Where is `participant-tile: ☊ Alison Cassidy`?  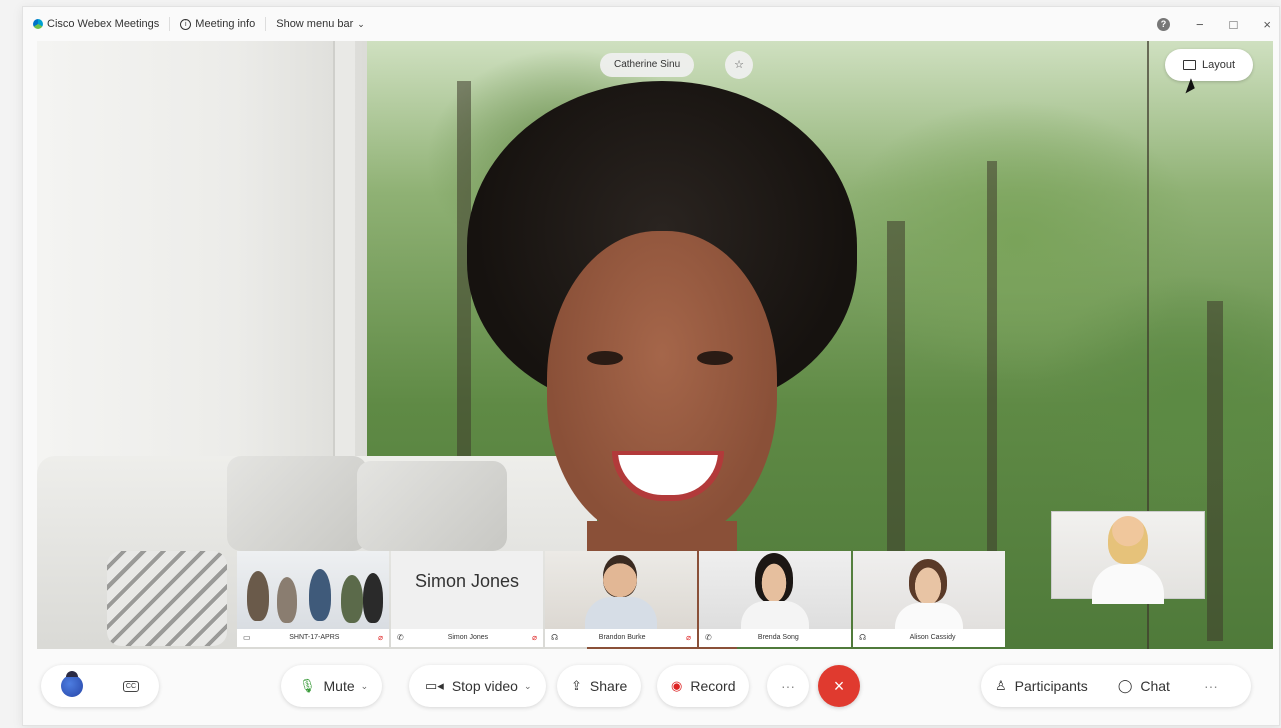 participant-tile: ☊ Alison Cassidy is located at coordinates (929, 599).